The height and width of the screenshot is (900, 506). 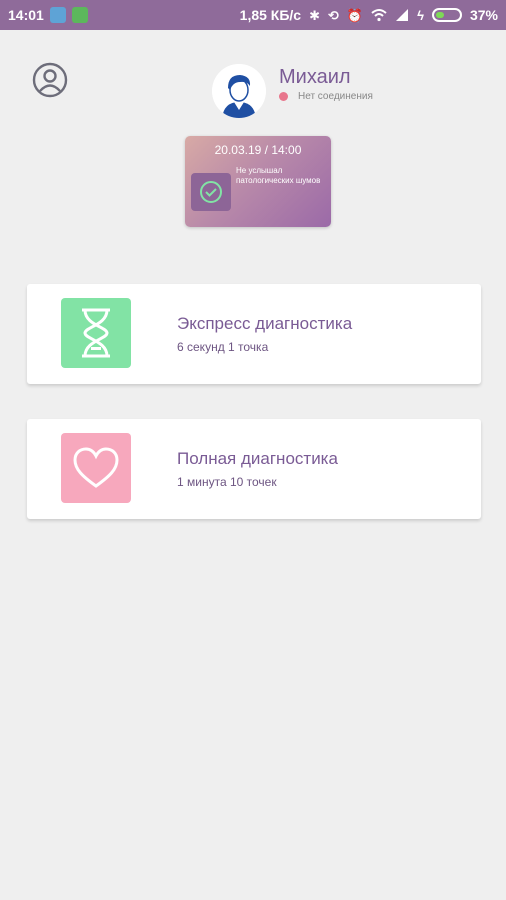 What do you see at coordinates (254, 469) in the screenshot?
I see `full-diagnostics-card: Полная диагностика 1 минута 10 точек` at bounding box center [254, 469].